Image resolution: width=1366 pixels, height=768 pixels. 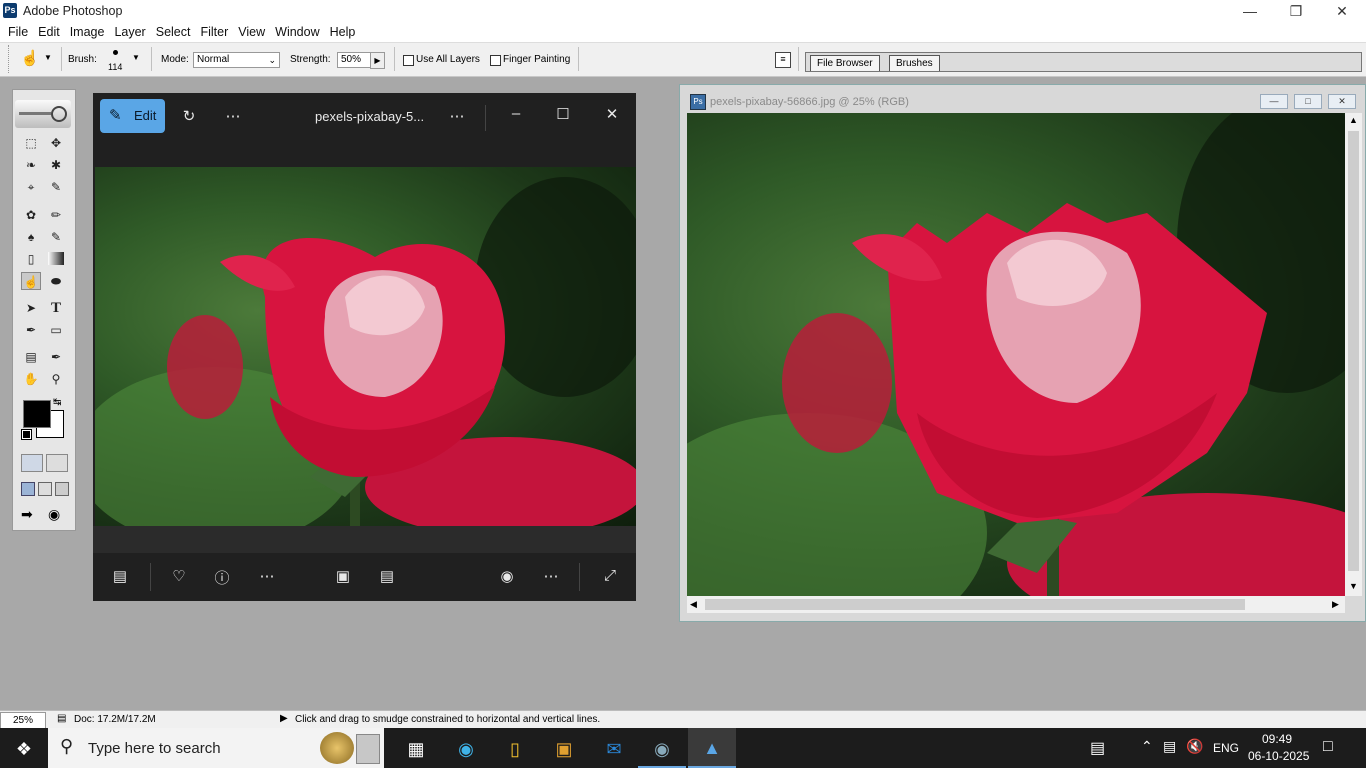 What do you see at coordinates (507, 576) in the screenshot?
I see `fit-to-window-icon: ◉` at bounding box center [507, 576].